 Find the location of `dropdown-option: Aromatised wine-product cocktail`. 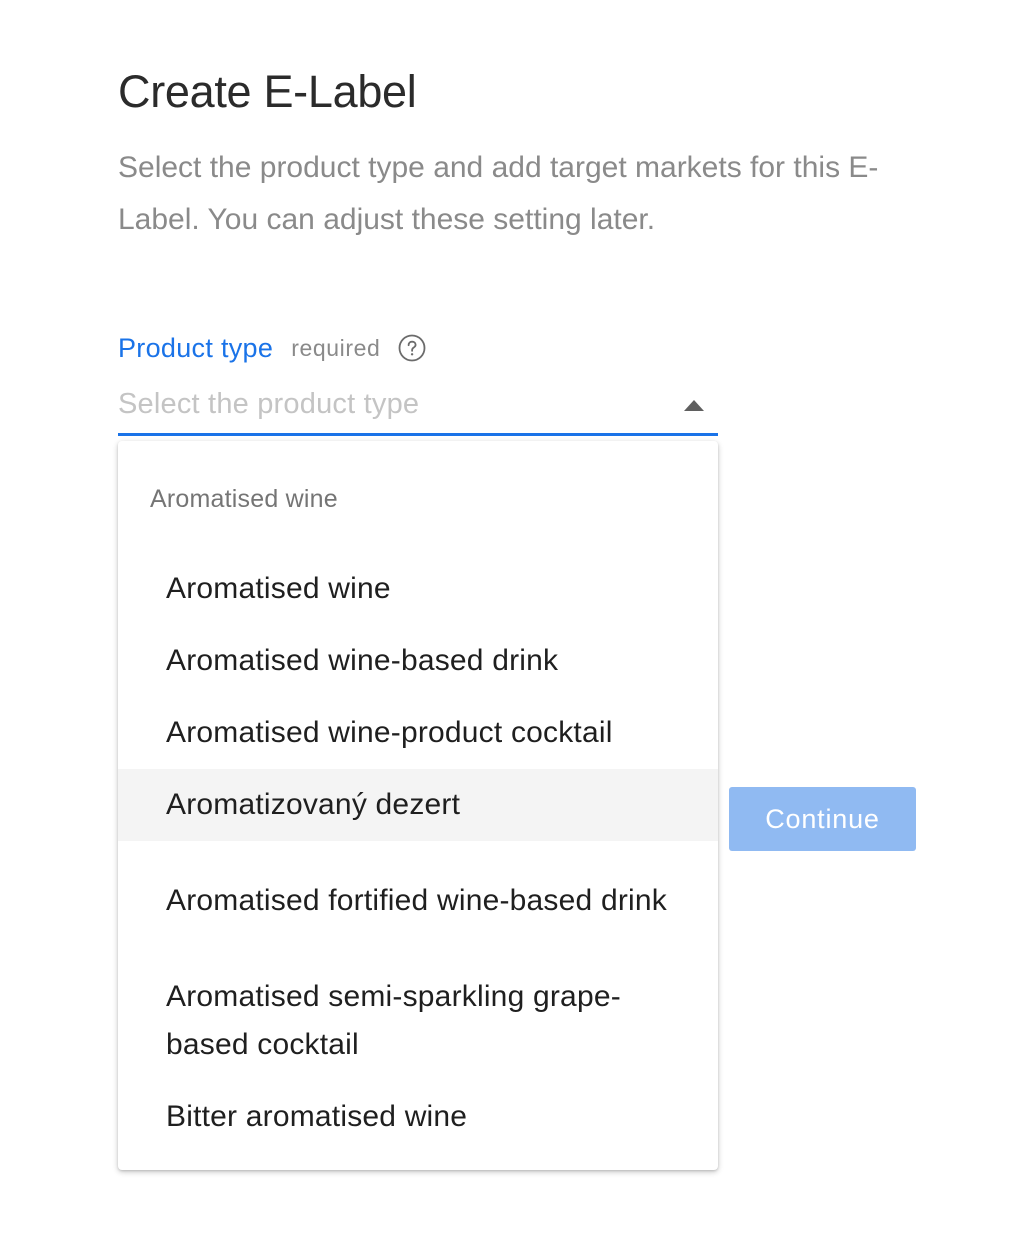

dropdown-option: Aromatised wine-product cocktail is located at coordinates (418, 733).